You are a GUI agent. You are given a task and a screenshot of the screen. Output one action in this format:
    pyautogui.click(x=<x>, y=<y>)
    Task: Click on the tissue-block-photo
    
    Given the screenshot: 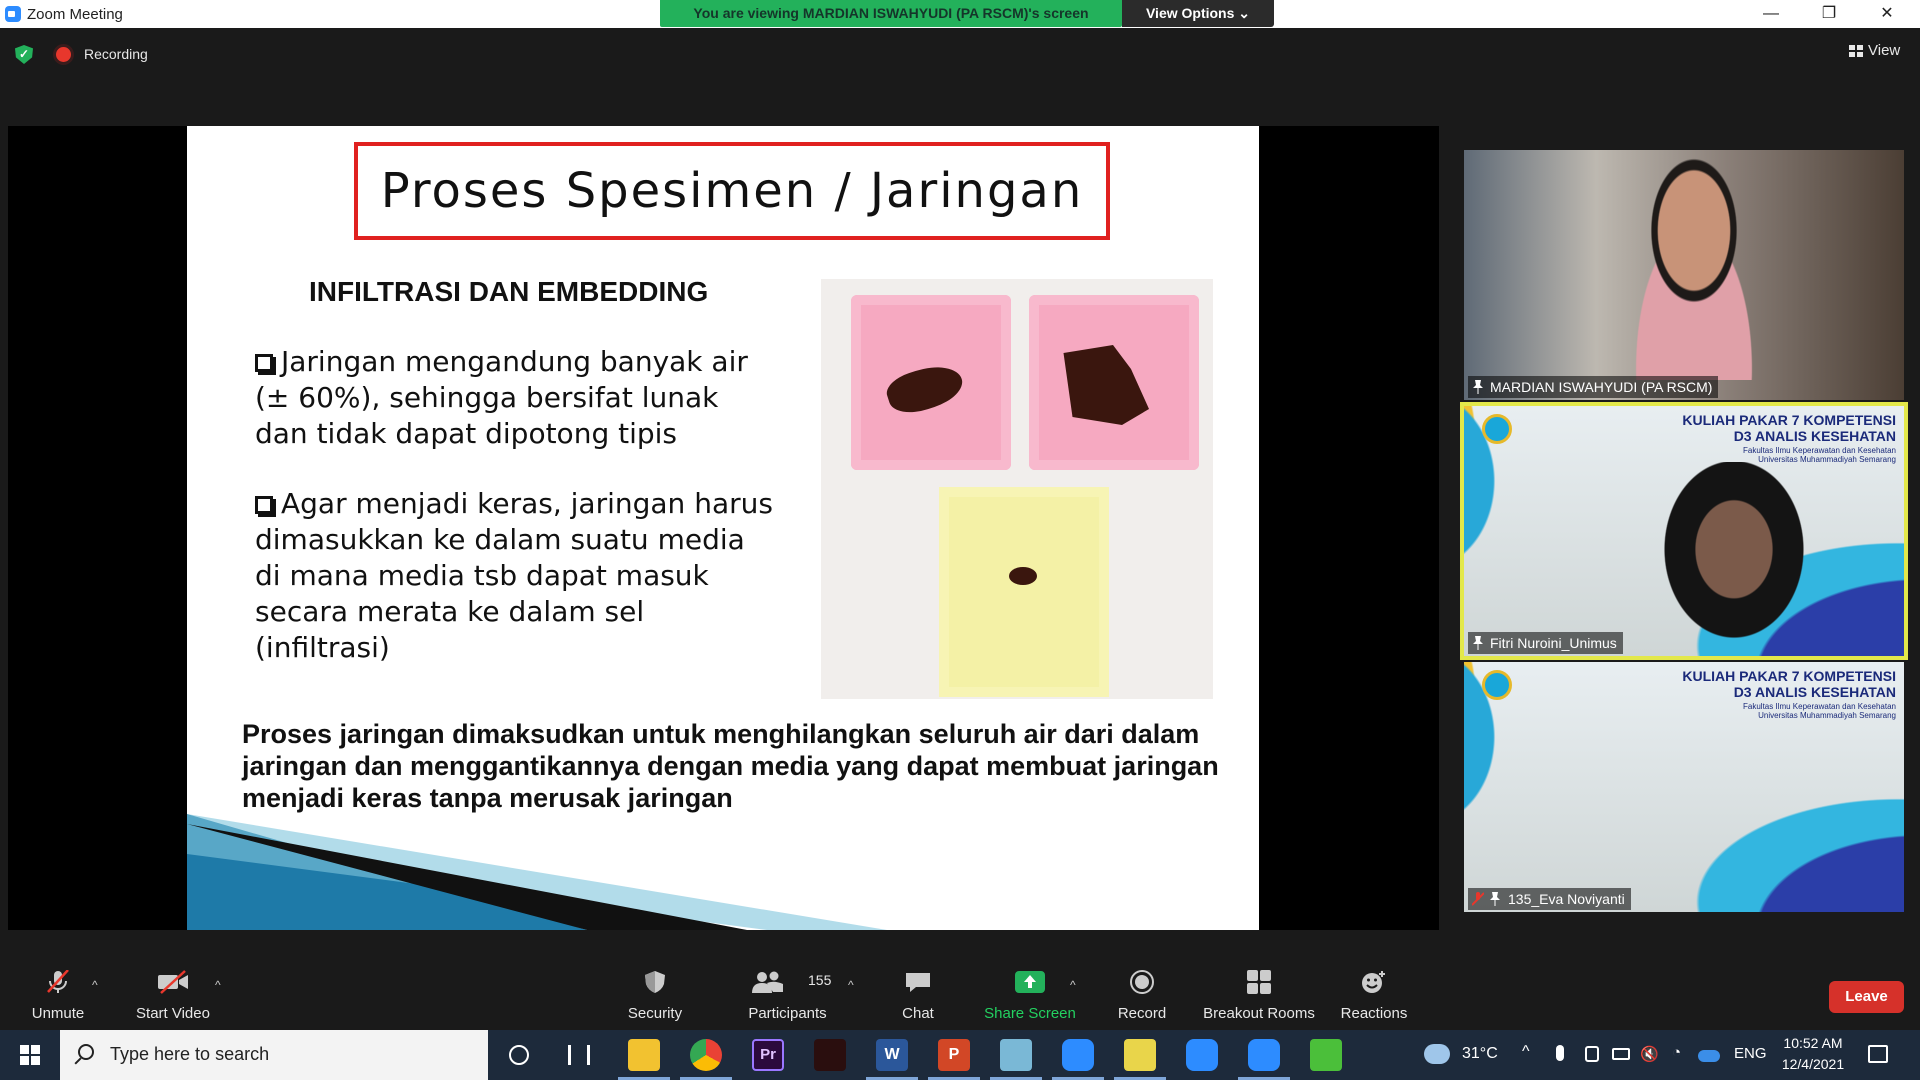 What is the action you would take?
    pyautogui.click(x=1017, y=489)
    